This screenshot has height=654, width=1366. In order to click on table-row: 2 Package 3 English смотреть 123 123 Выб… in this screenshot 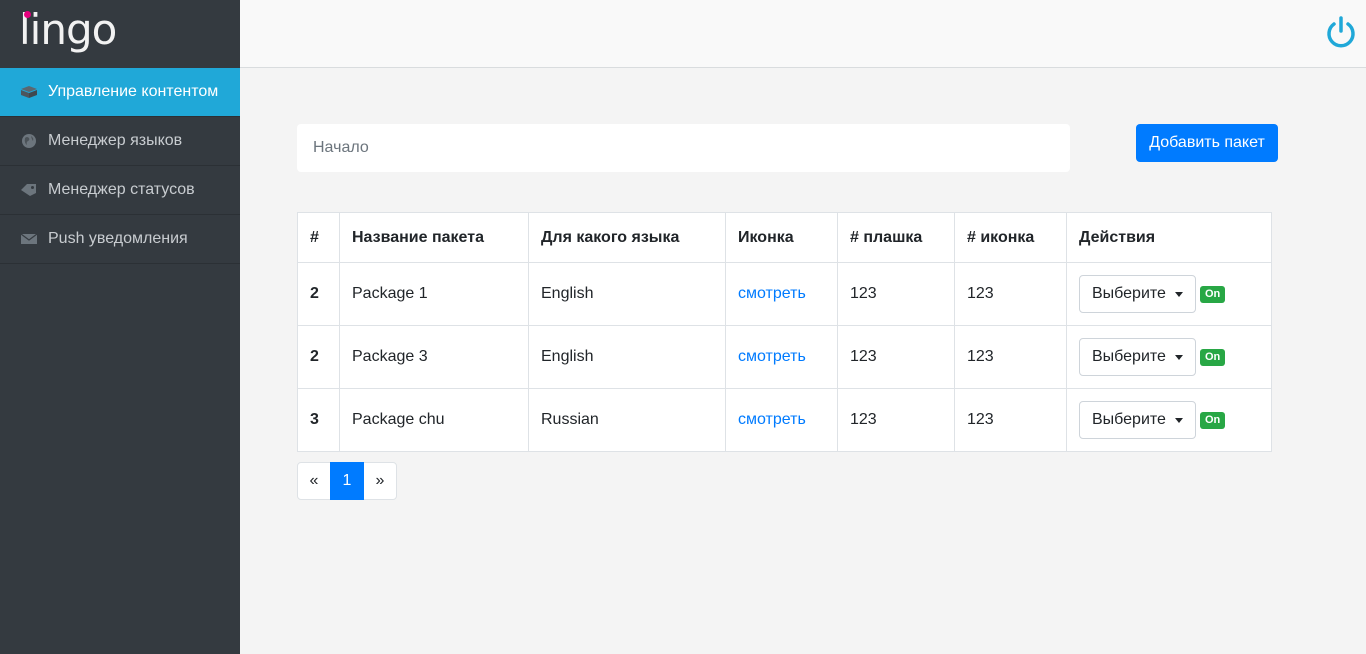, I will do `click(784, 357)`.